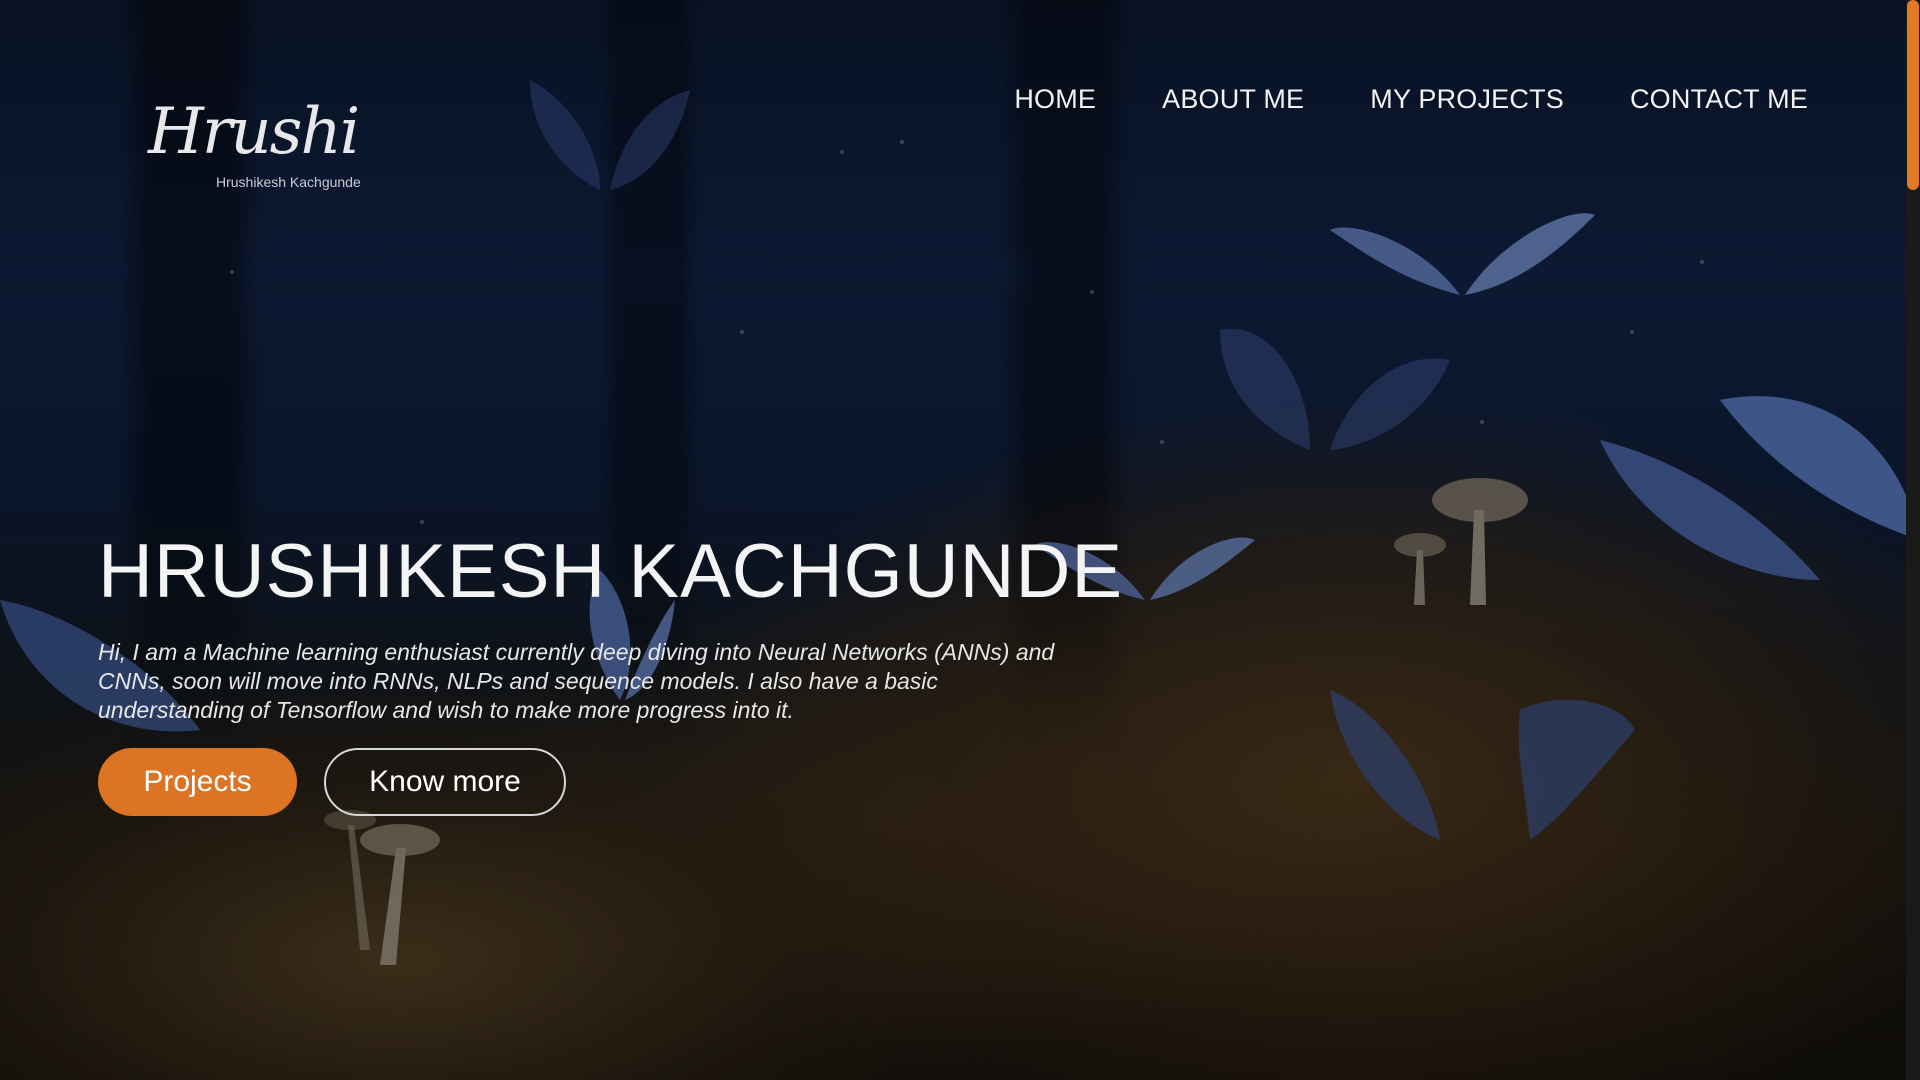 The image size is (1920, 1080). What do you see at coordinates (445, 782) in the screenshot?
I see `know-more-button: Know more` at bounding box center [445, 782].